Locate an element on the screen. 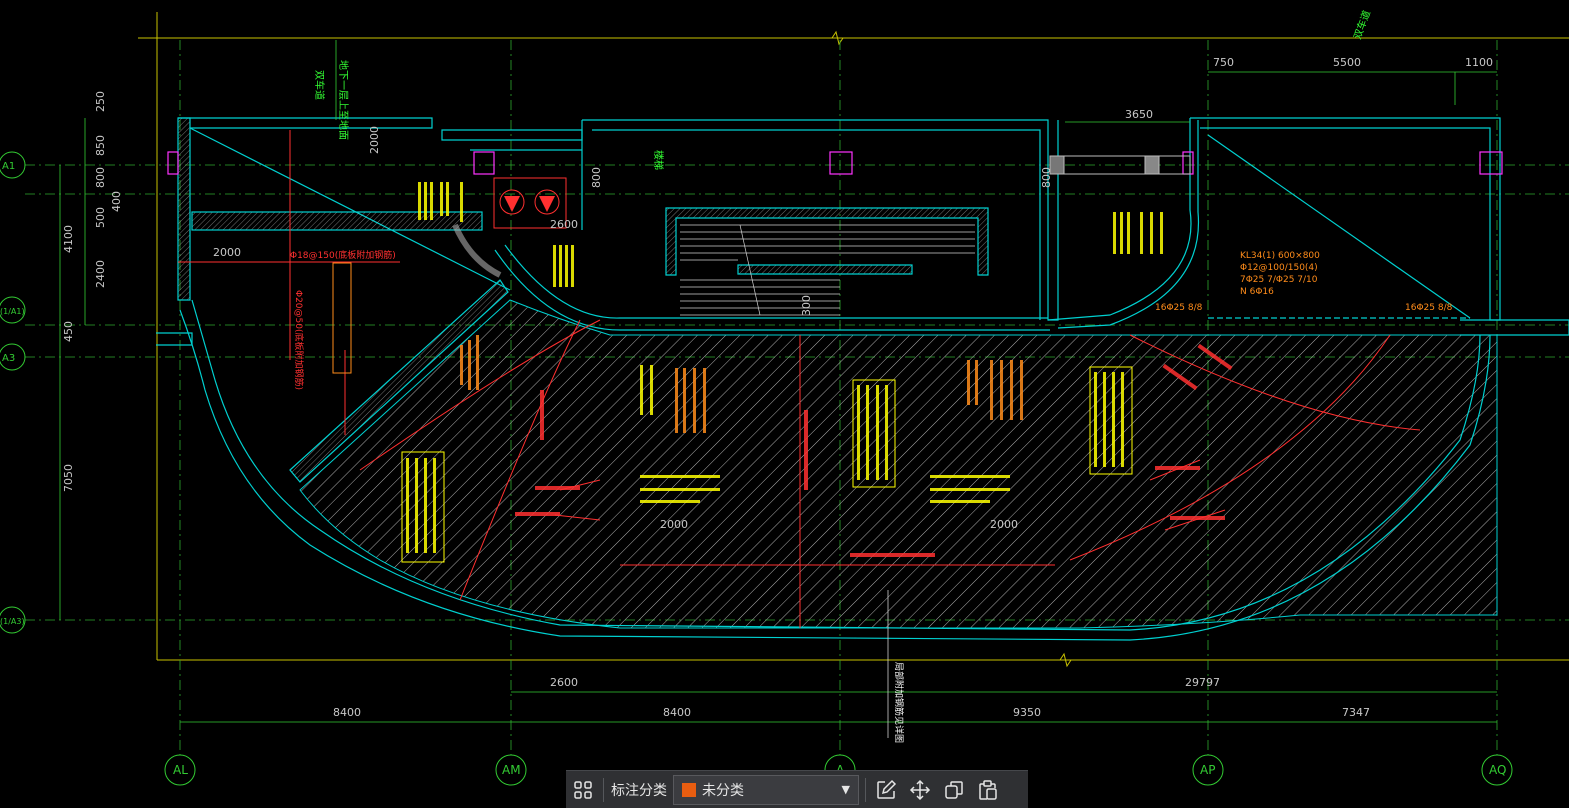  svg-text: 7Φ25 7/Φ25 7/10 is located at coordinates (1279, 280).